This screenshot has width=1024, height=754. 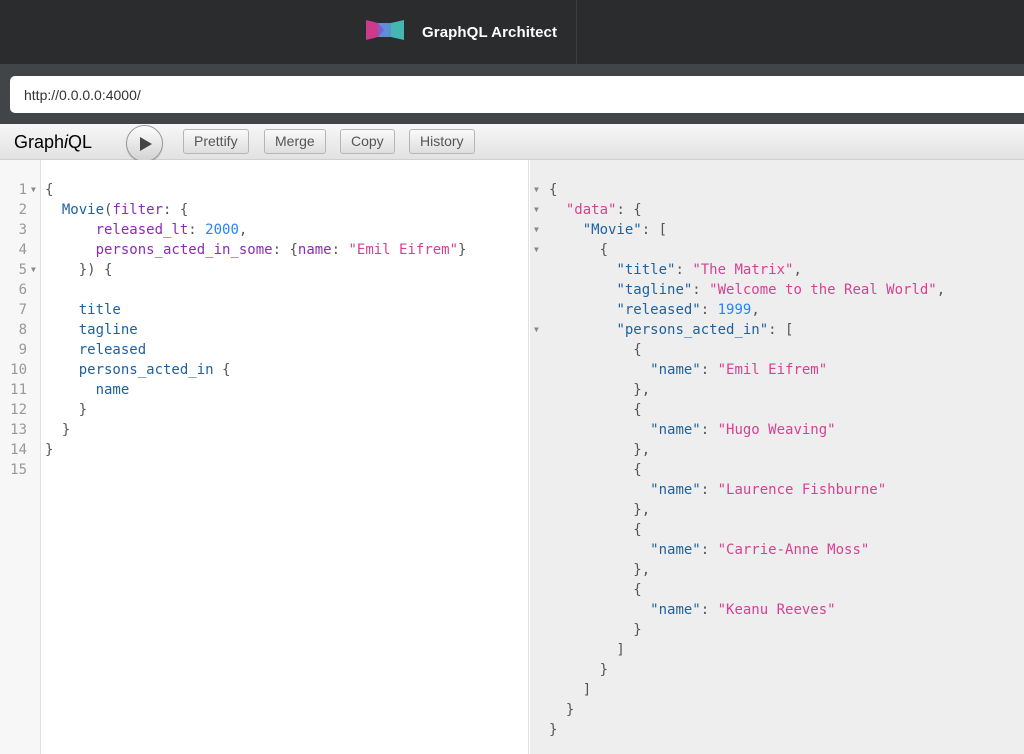 What do you see at coordinates (314, 250) in the screenshot?
I see `code-token: name` at bounding box center [314, 250].